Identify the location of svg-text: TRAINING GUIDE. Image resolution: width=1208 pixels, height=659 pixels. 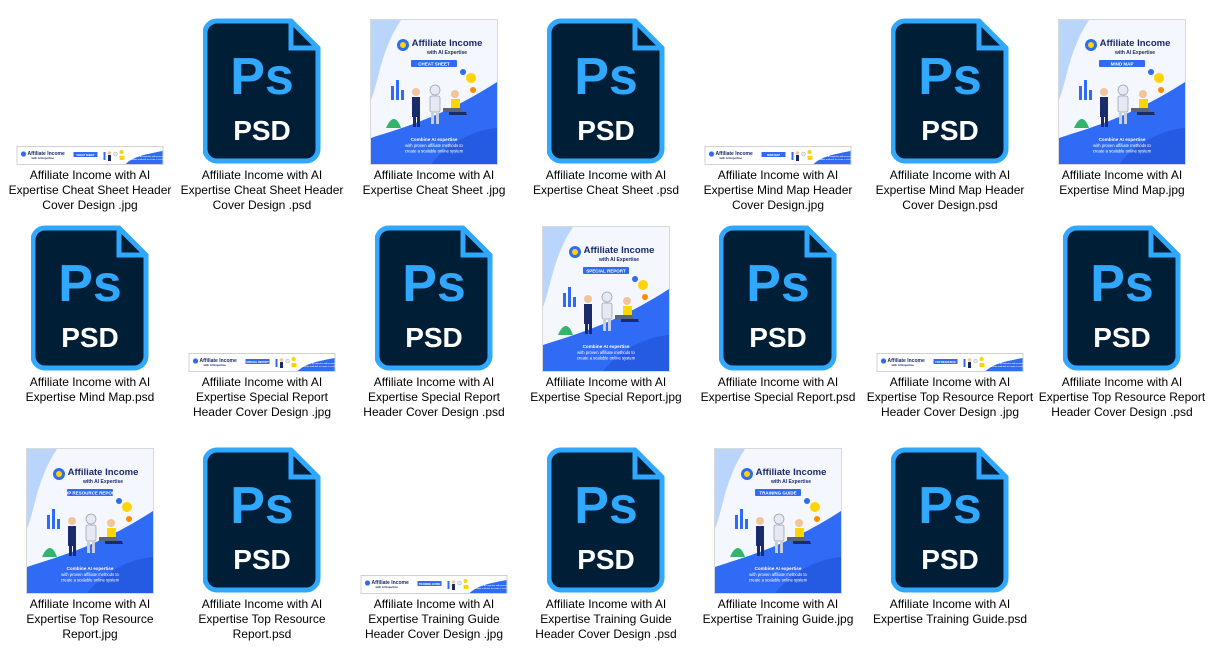
(430, 584).